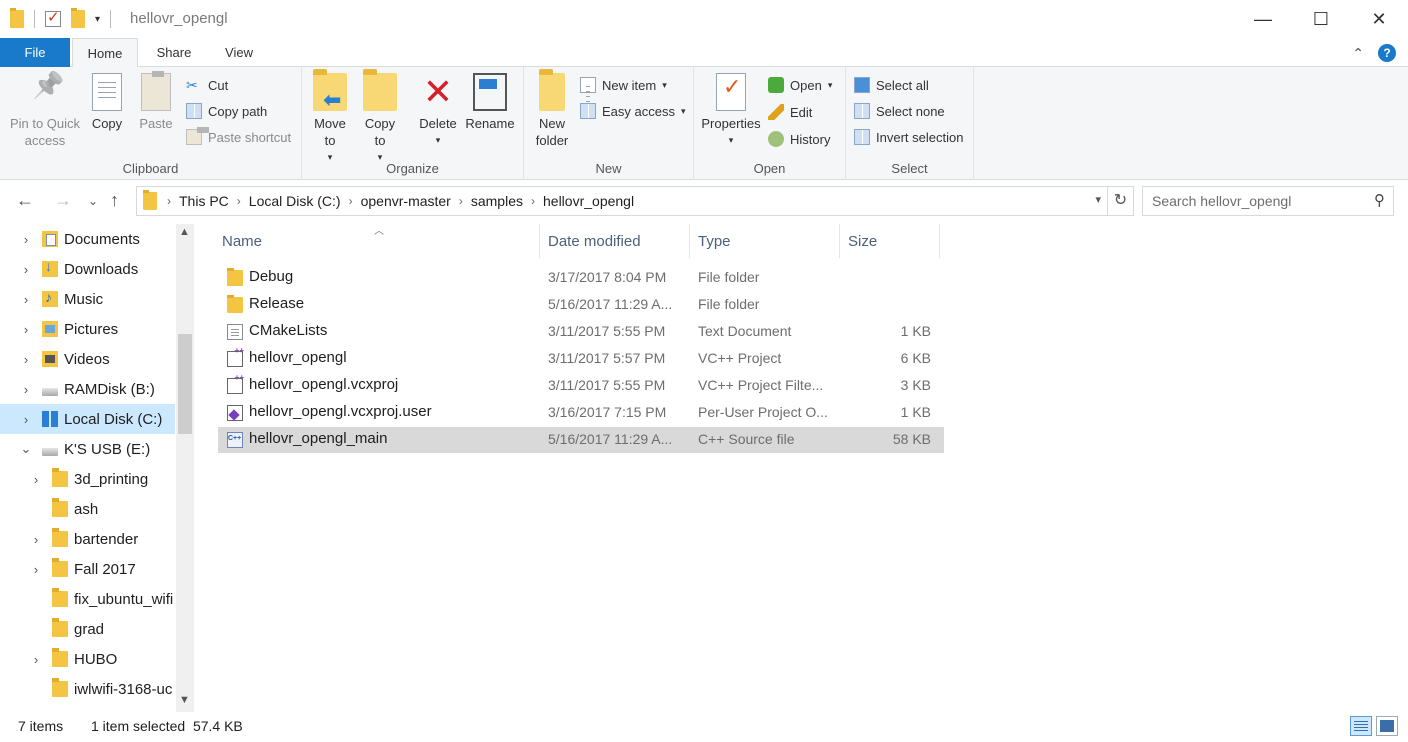 The width and height of the screenshot is (1408, 742). Describe the element at coordinates (25, 200) in the screenshot. I see `back-arrow-icon: ←` at that location.